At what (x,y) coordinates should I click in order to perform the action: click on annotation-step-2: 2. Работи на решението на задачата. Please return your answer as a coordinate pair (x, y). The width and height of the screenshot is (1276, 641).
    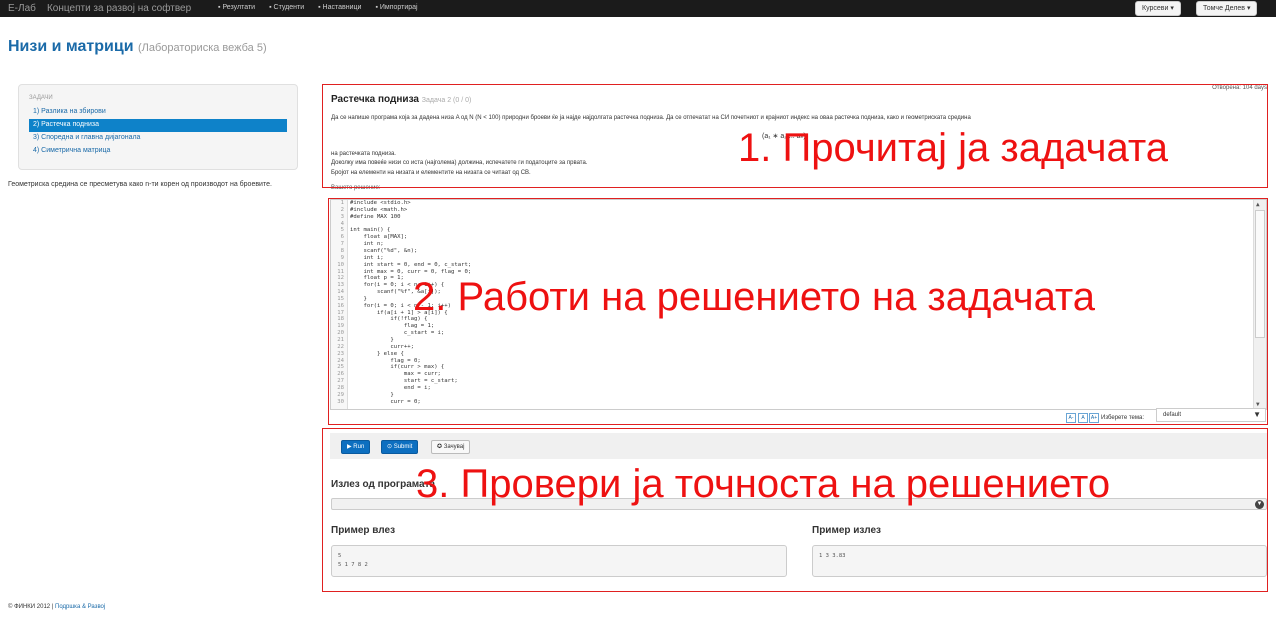
    Looking at the image, I should click on (754, 297).